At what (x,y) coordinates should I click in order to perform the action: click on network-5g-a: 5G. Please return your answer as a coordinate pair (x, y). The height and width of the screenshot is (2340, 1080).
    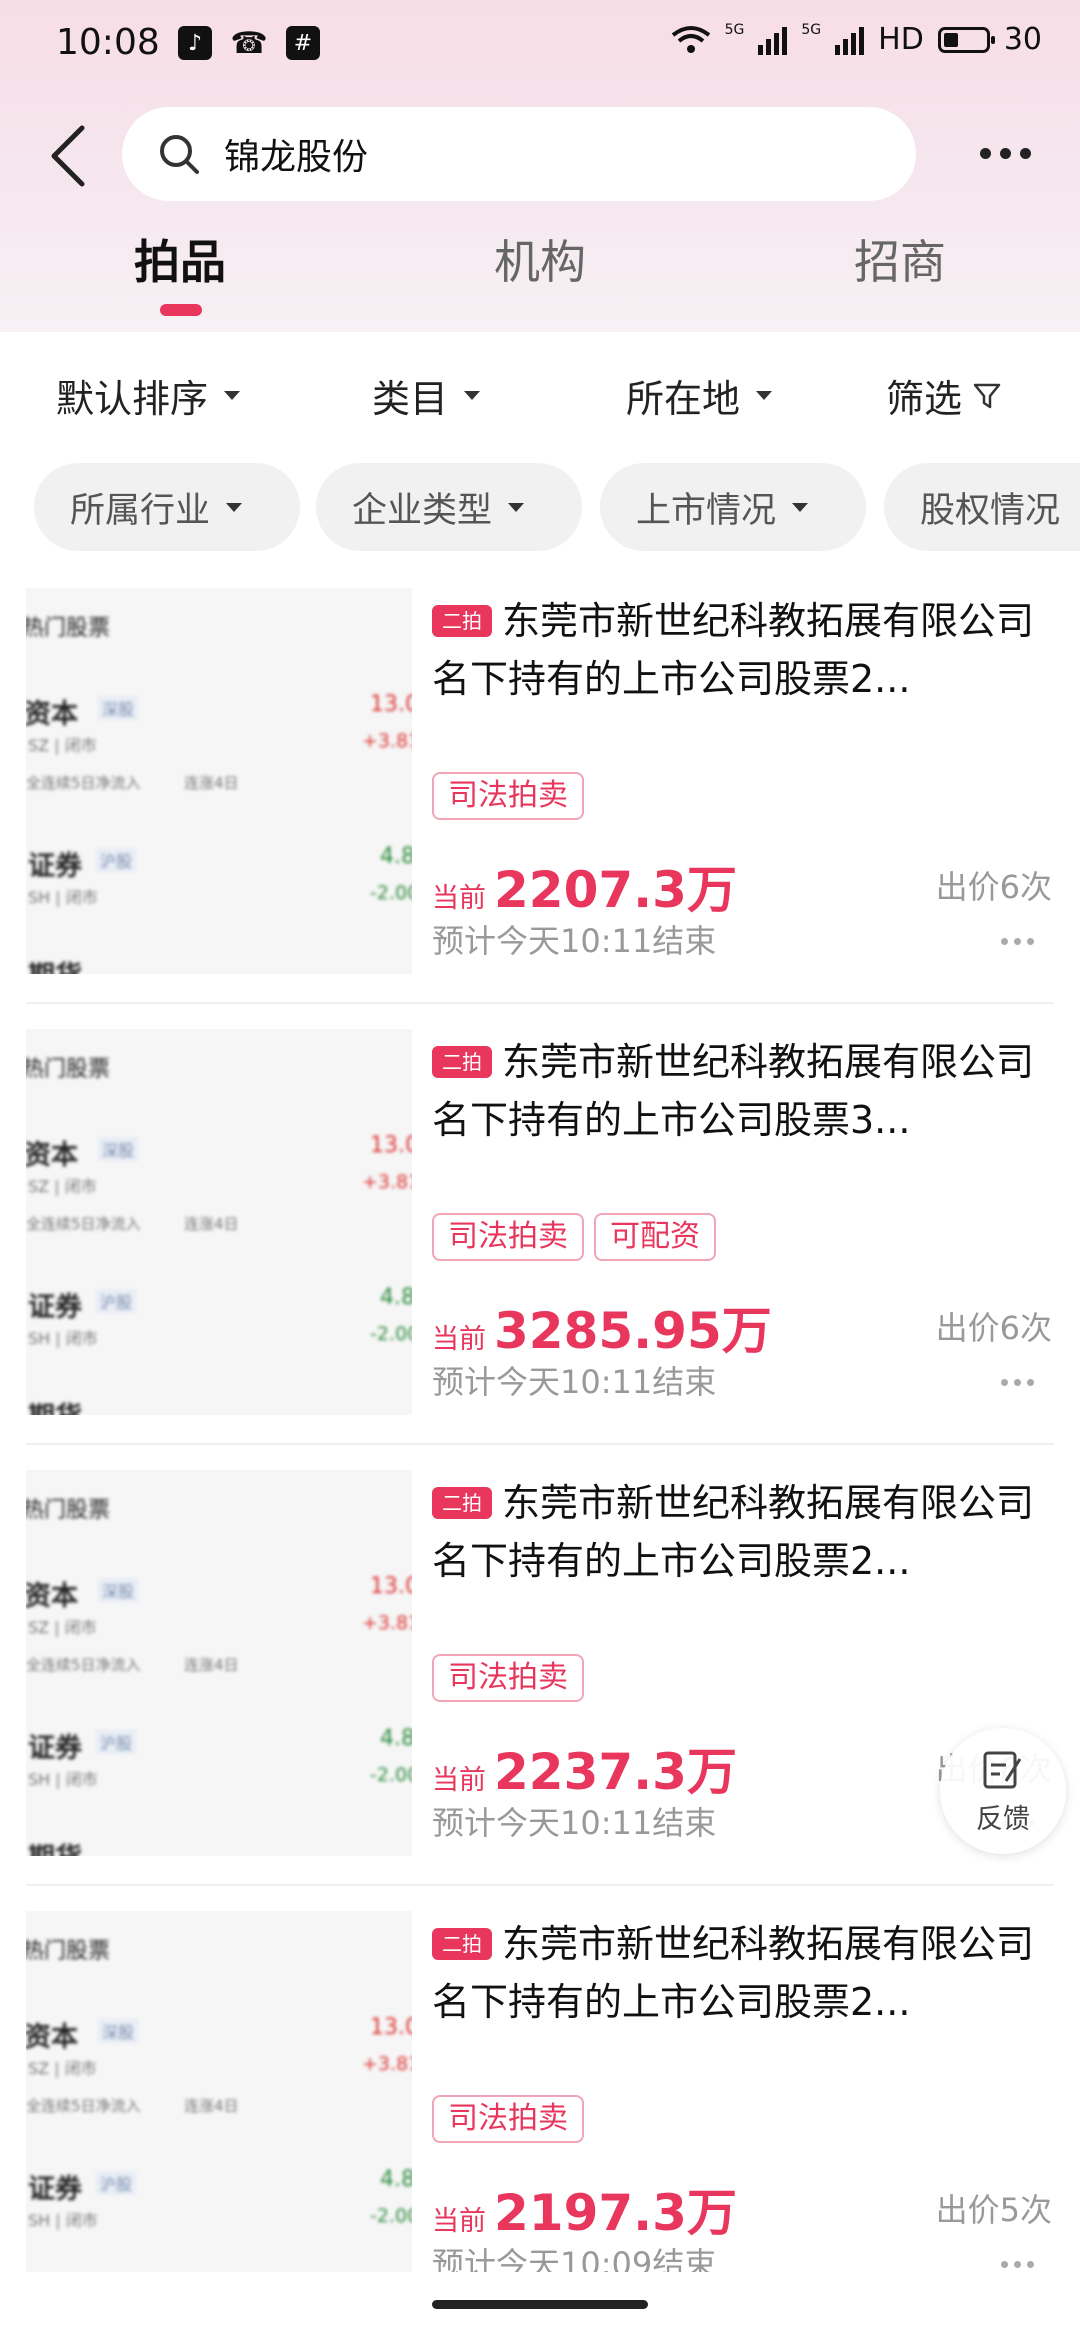
    Looking at the image, I should click on (734, 29).